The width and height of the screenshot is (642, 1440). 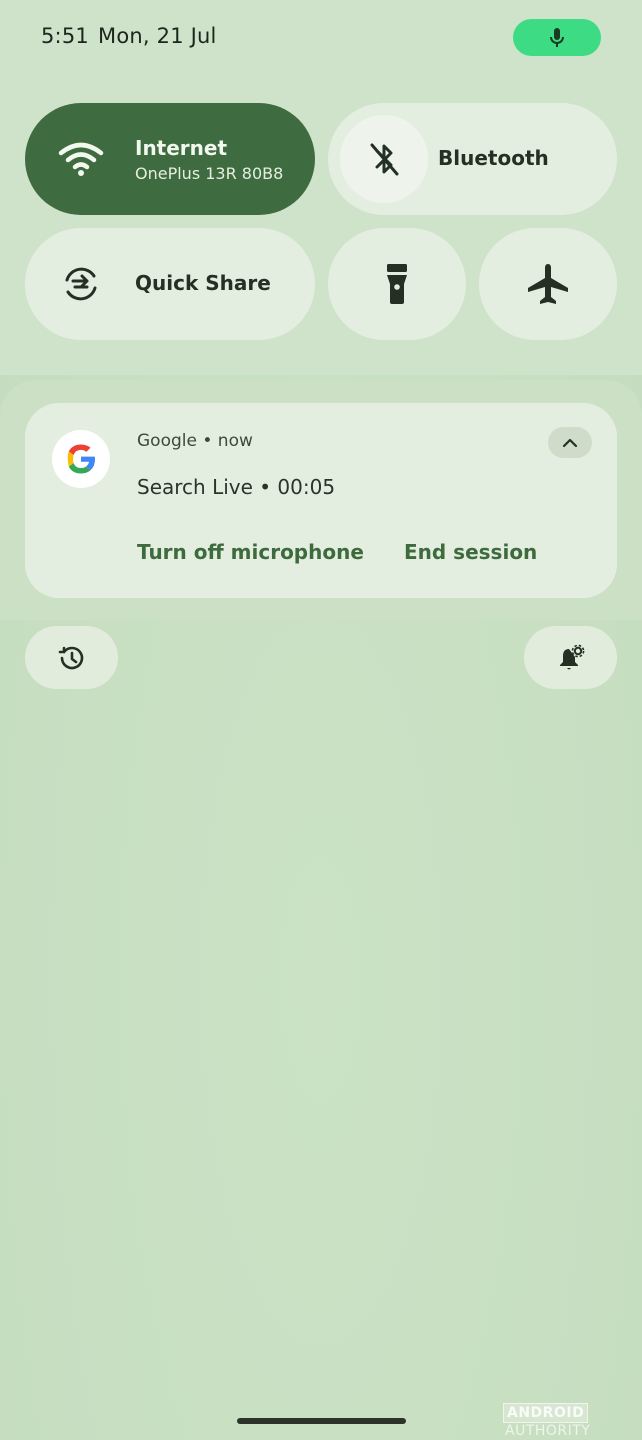 I want to click on tile-internet: Internet OnePlus 13R 80B8, so click(x=170, y=159).